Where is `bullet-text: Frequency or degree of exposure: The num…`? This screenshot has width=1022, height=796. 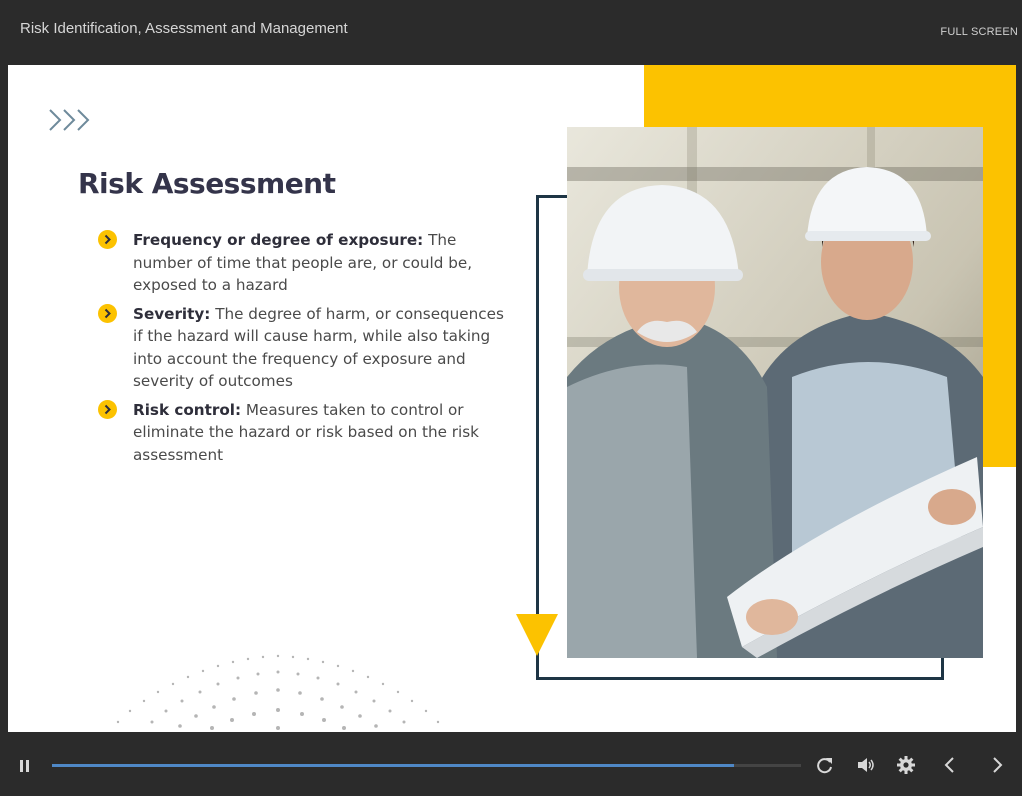 bullet-text: Frequency or degree of exposure: The num… is located at coordinates (325, 263).